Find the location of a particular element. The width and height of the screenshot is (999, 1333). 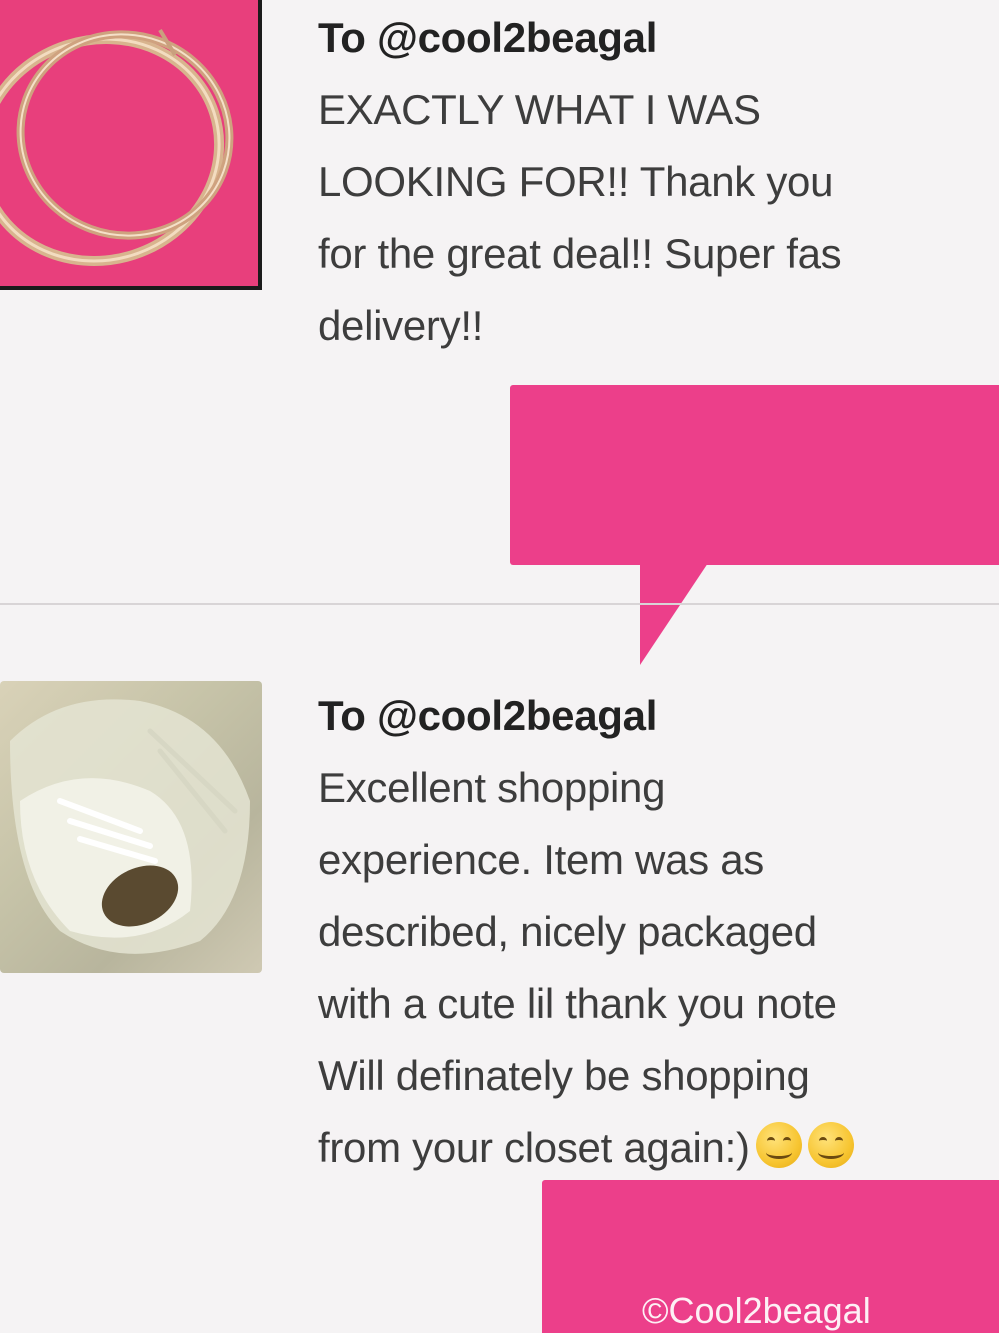

review-1-line-4: delivery!! is located at coordinates (401, 325).